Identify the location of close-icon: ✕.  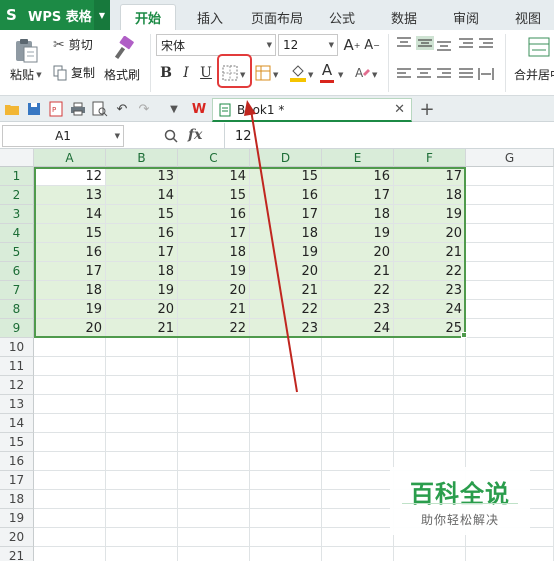
(399, 109).